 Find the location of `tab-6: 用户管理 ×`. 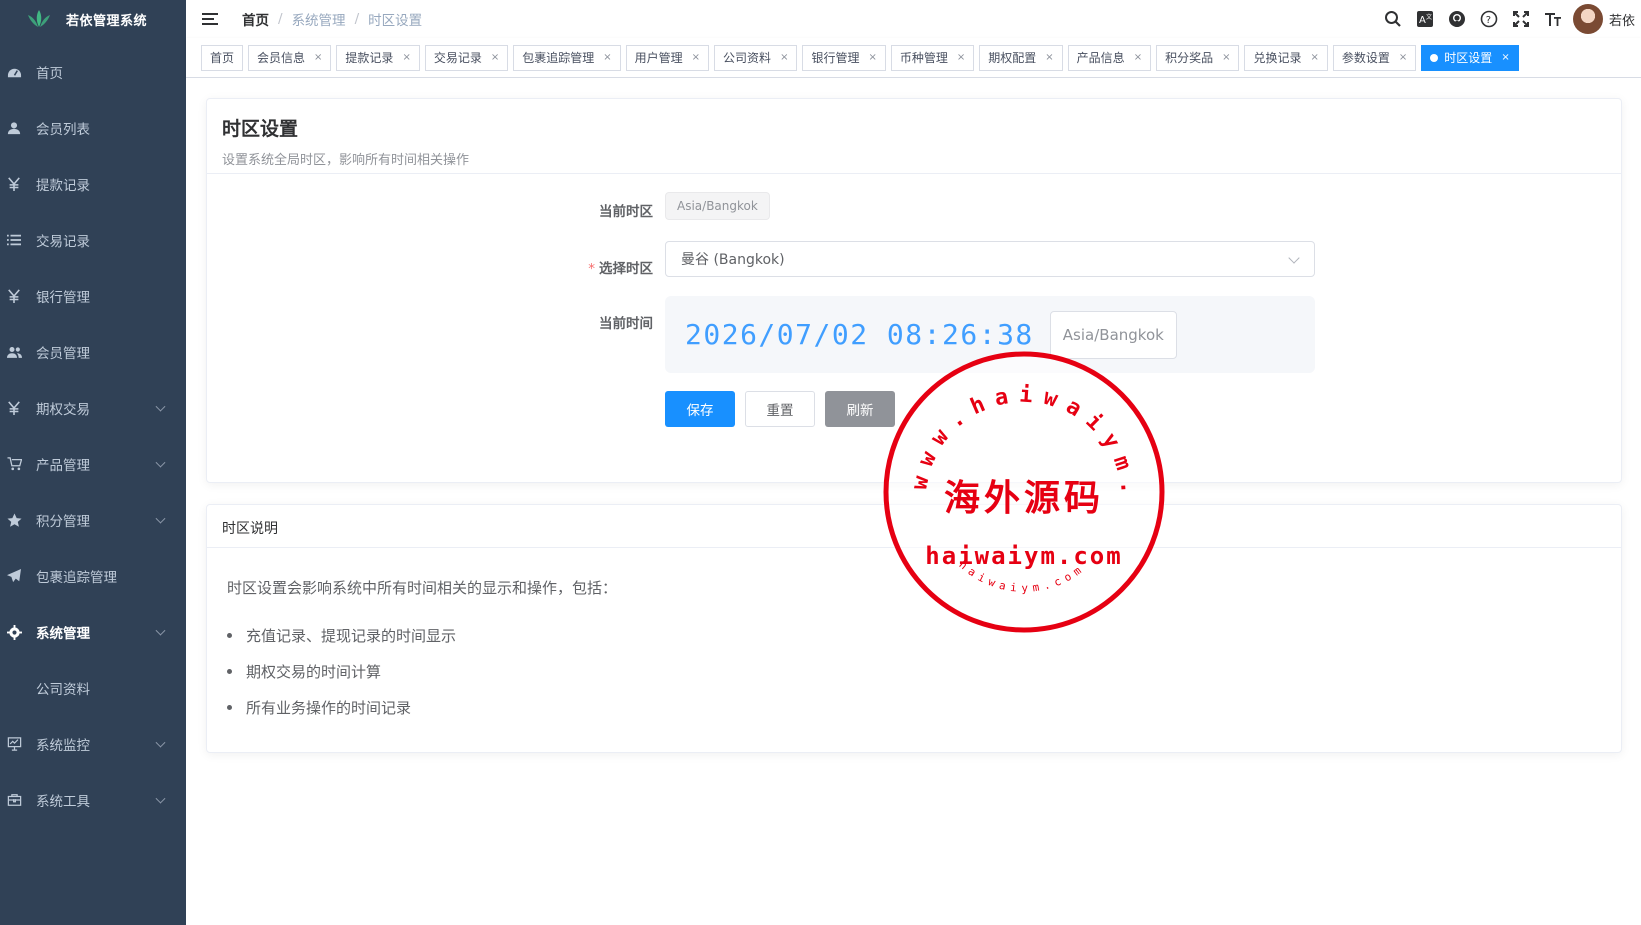

tab-6: 用户管理 × is located at coordinates (667, 57).